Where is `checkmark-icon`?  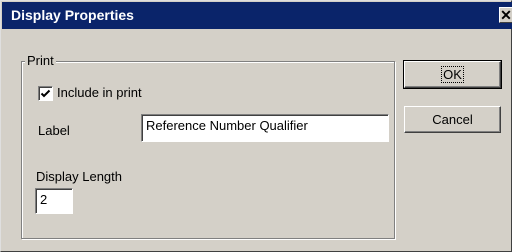
checkmark-icon is located at coordinates (45, 93).